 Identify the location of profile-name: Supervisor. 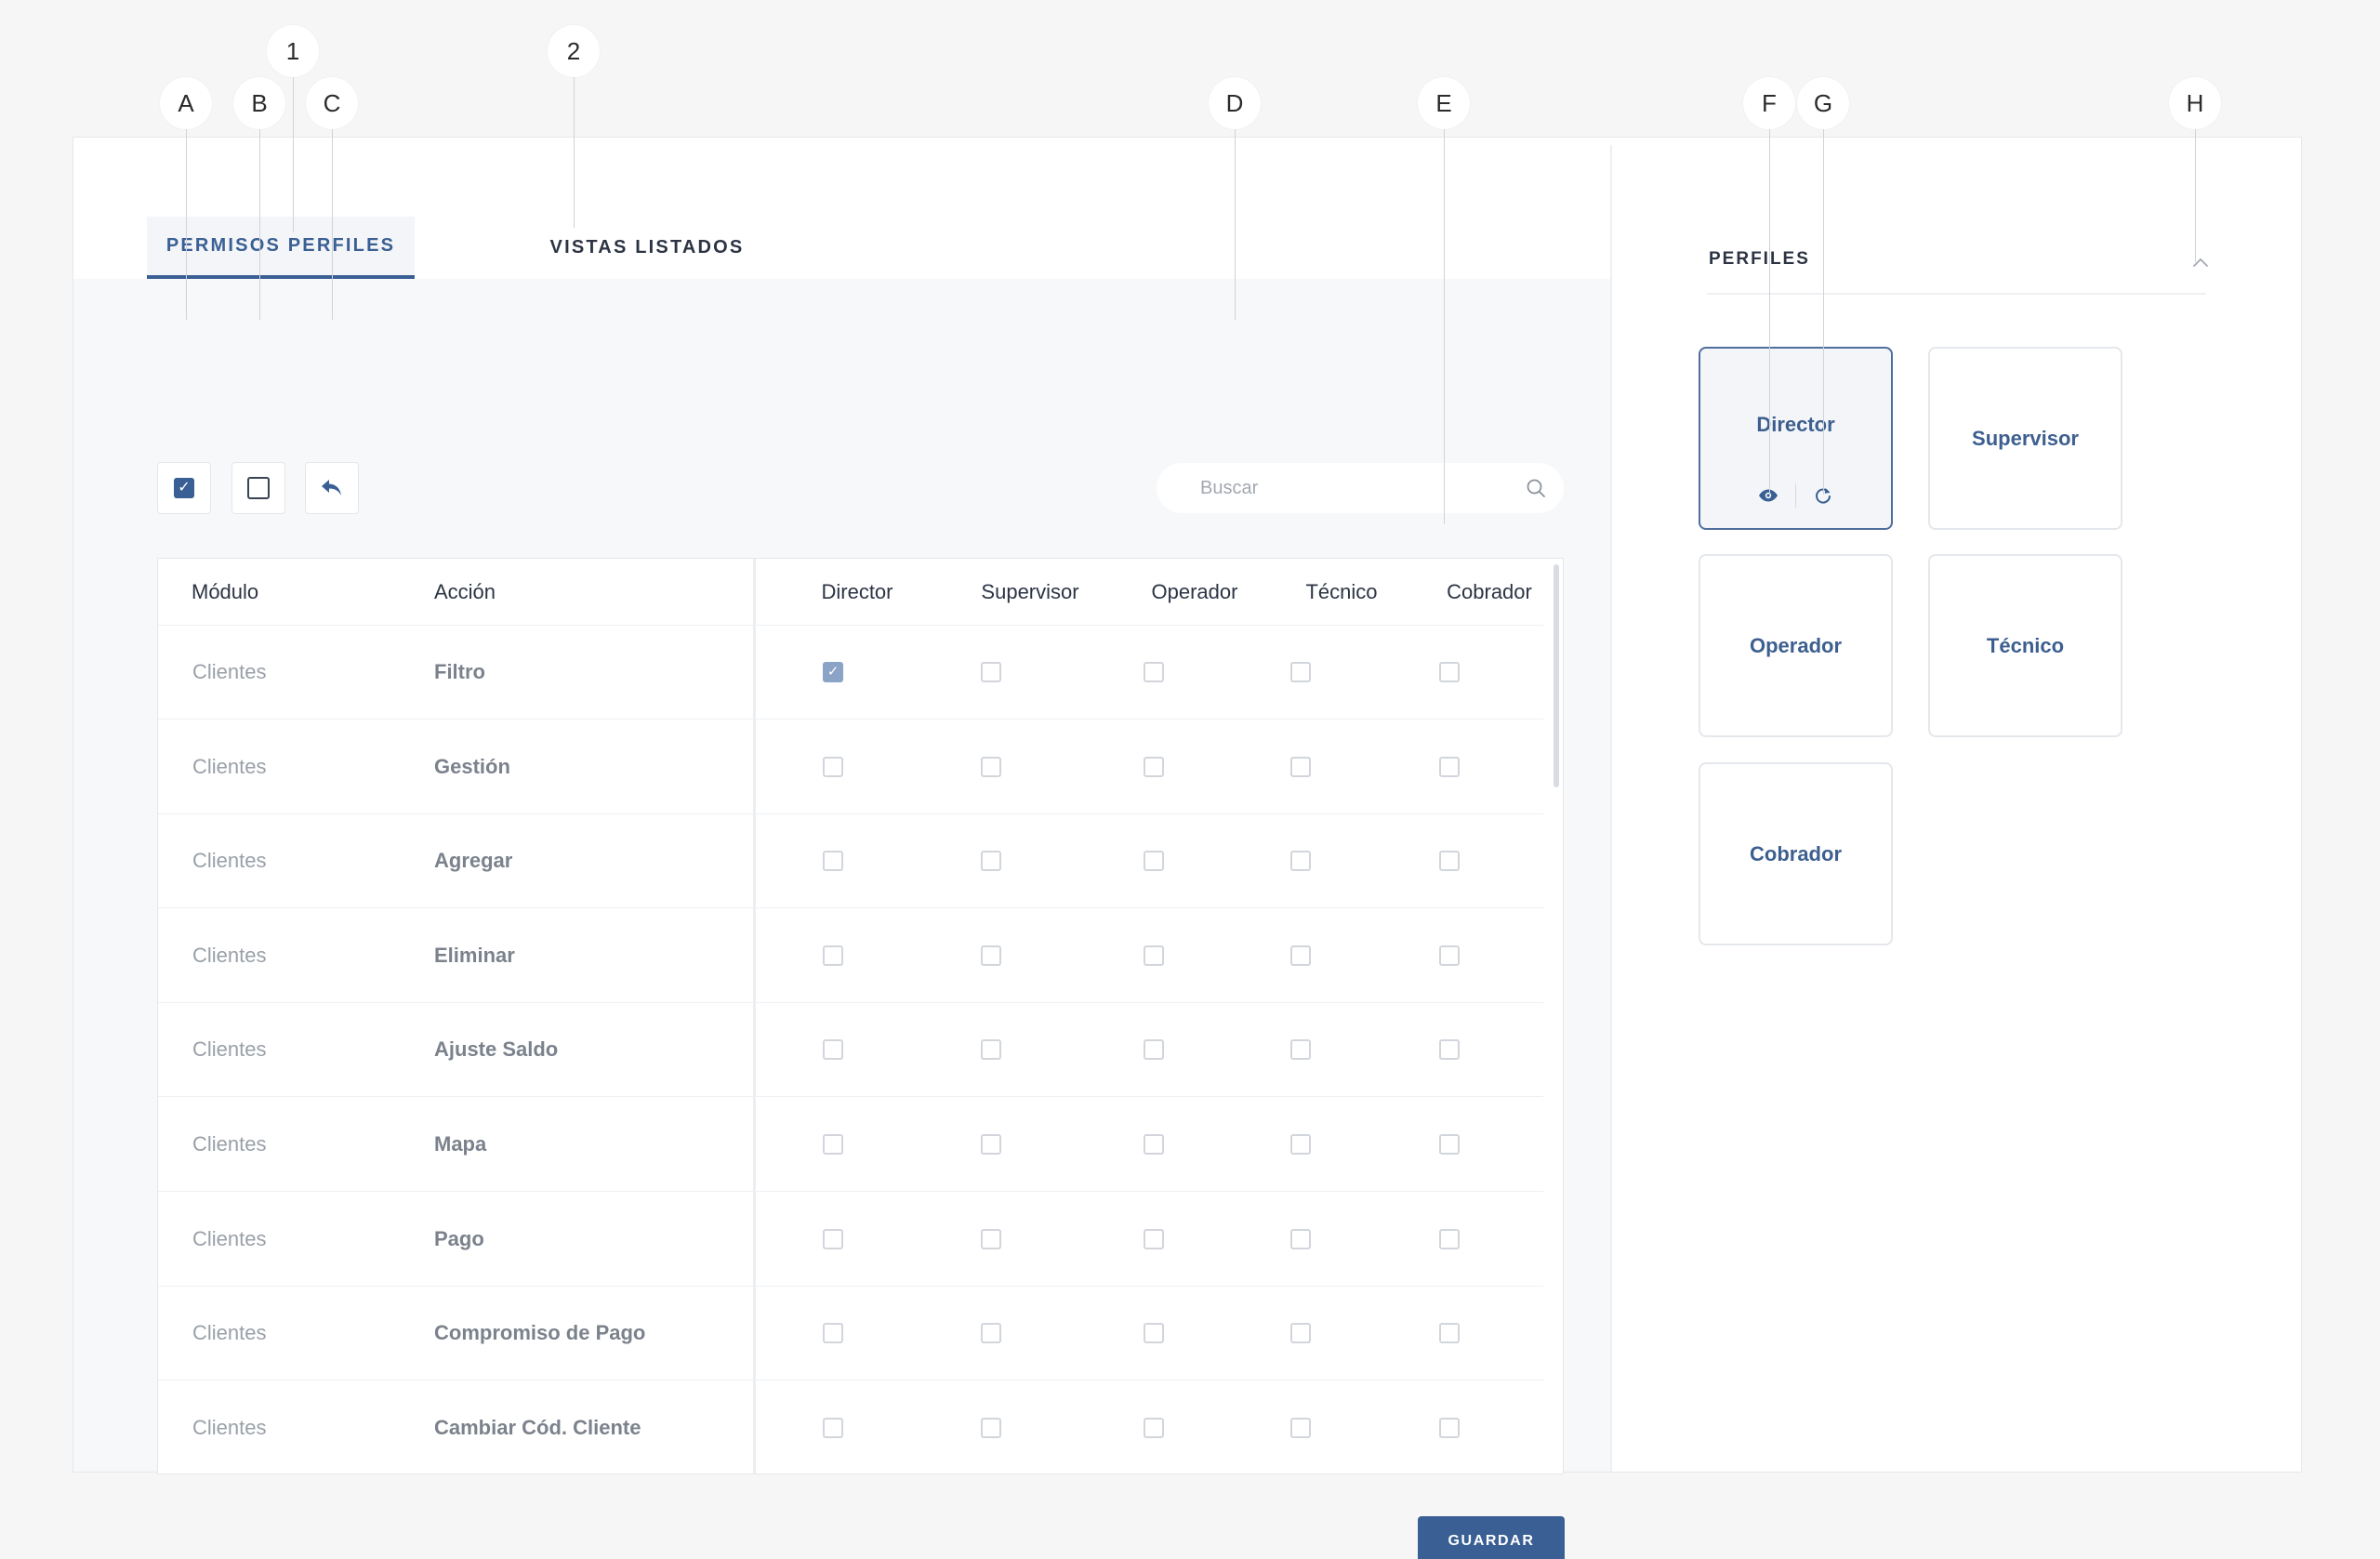
(2025, 438).